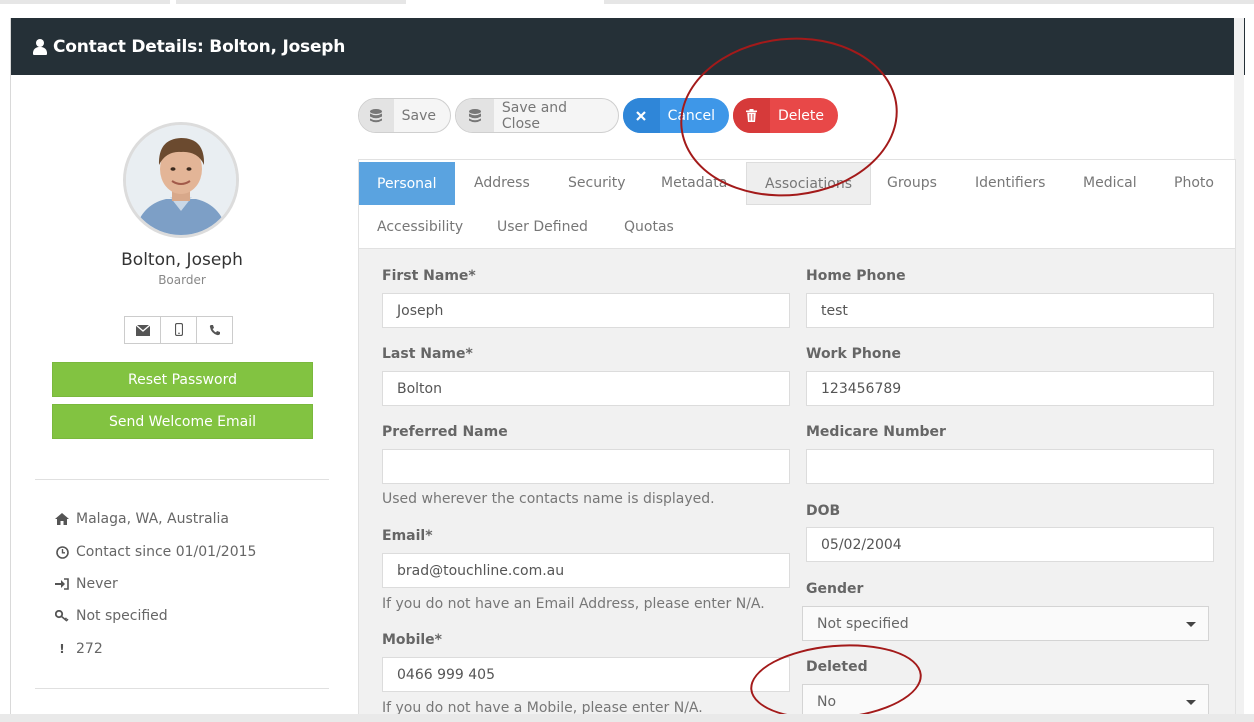  I want to click on tab-user-defined: User Defined, so click(542, 227).